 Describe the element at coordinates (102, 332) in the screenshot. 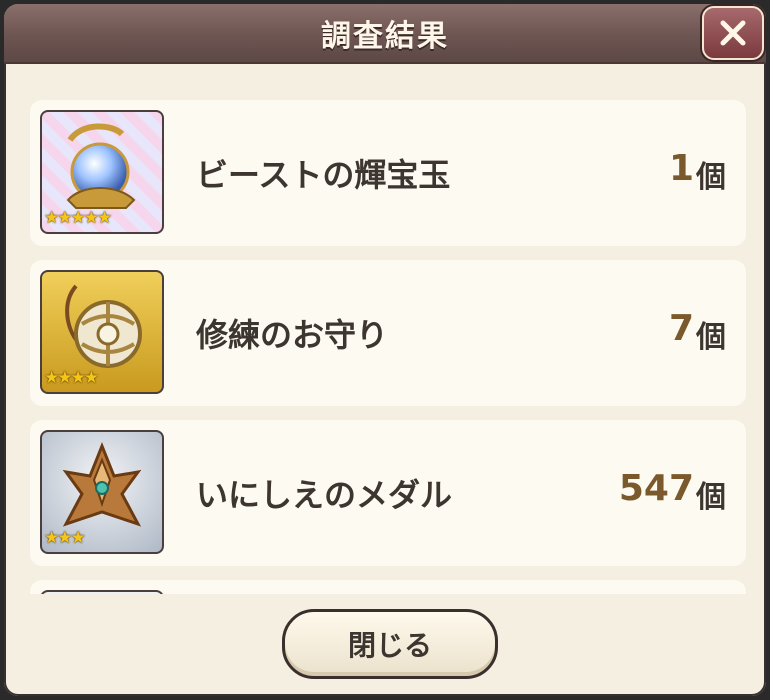

I see `item-thumbnail: ★★★★` at that location.